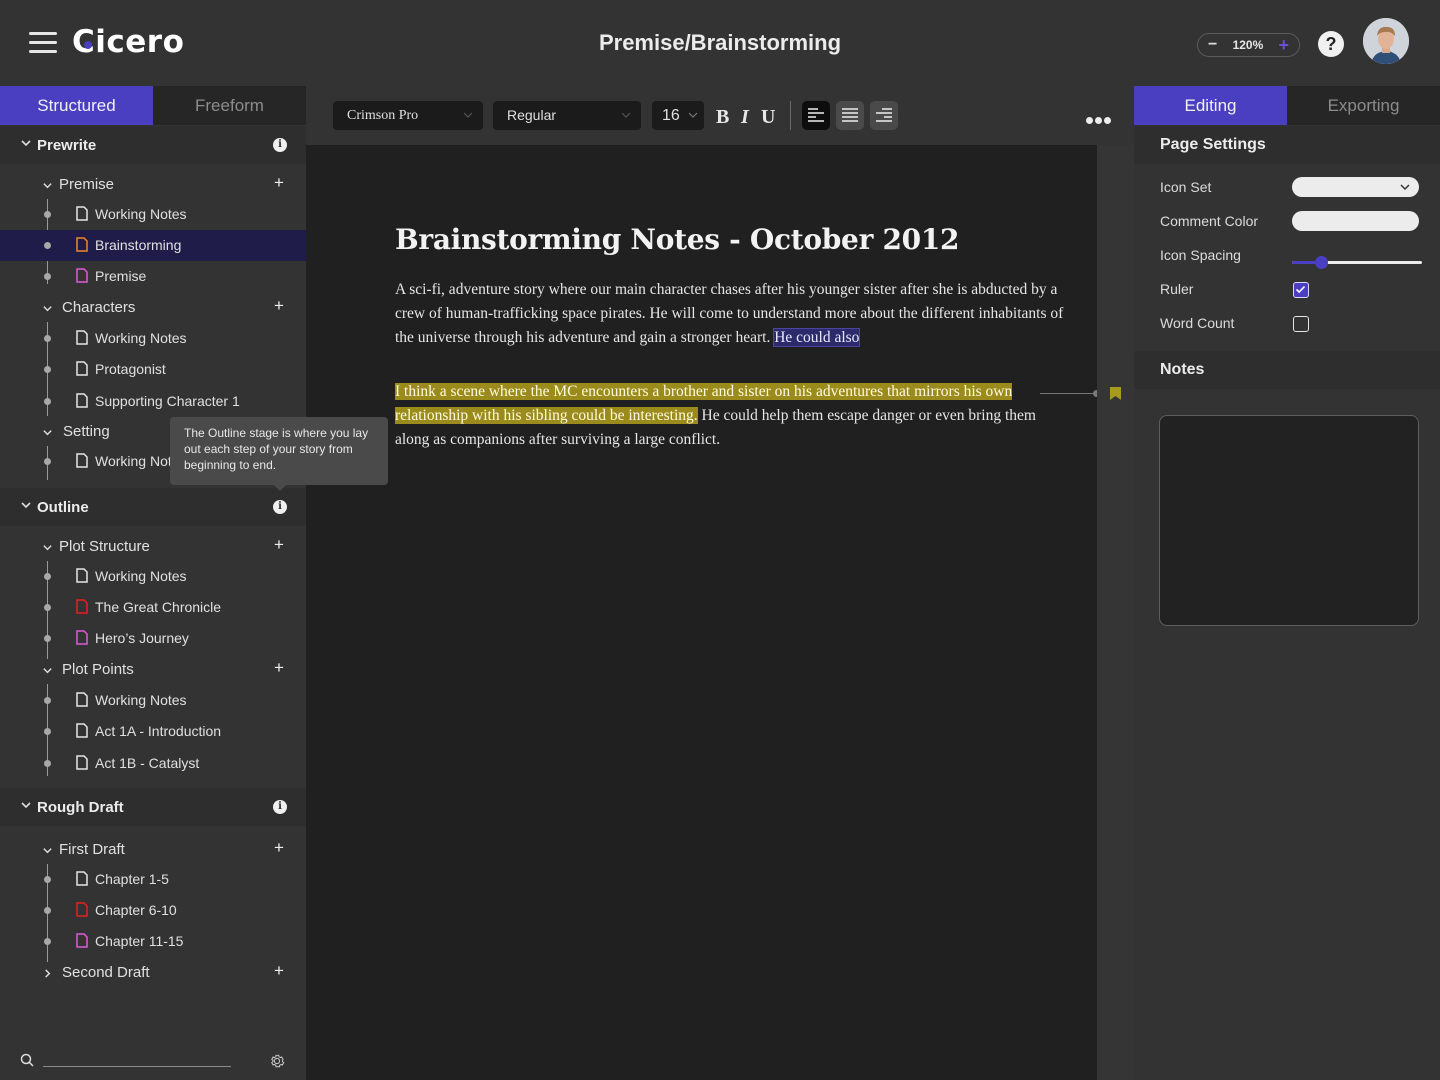 The width and height of the screenshot is (1440, 1080). I want to click on align-right-icon, so click(884, 115).